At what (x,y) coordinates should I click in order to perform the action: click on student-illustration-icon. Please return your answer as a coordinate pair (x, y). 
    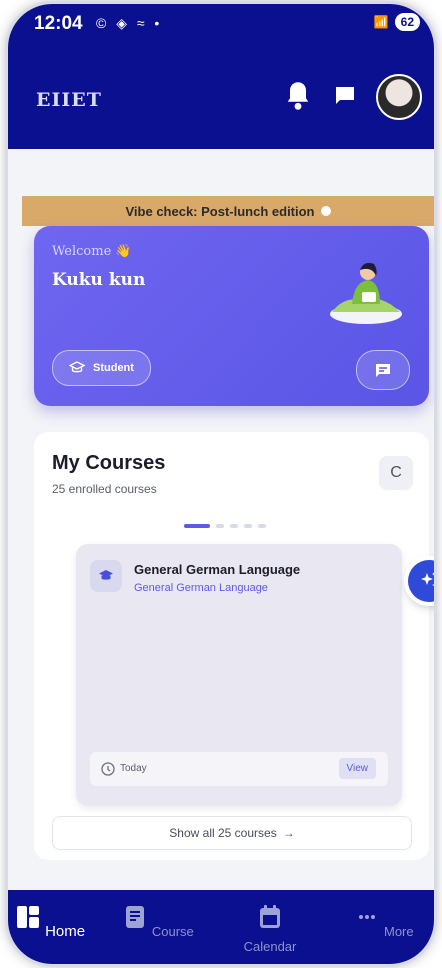
    Looking at the image, I should click on (366, 293).